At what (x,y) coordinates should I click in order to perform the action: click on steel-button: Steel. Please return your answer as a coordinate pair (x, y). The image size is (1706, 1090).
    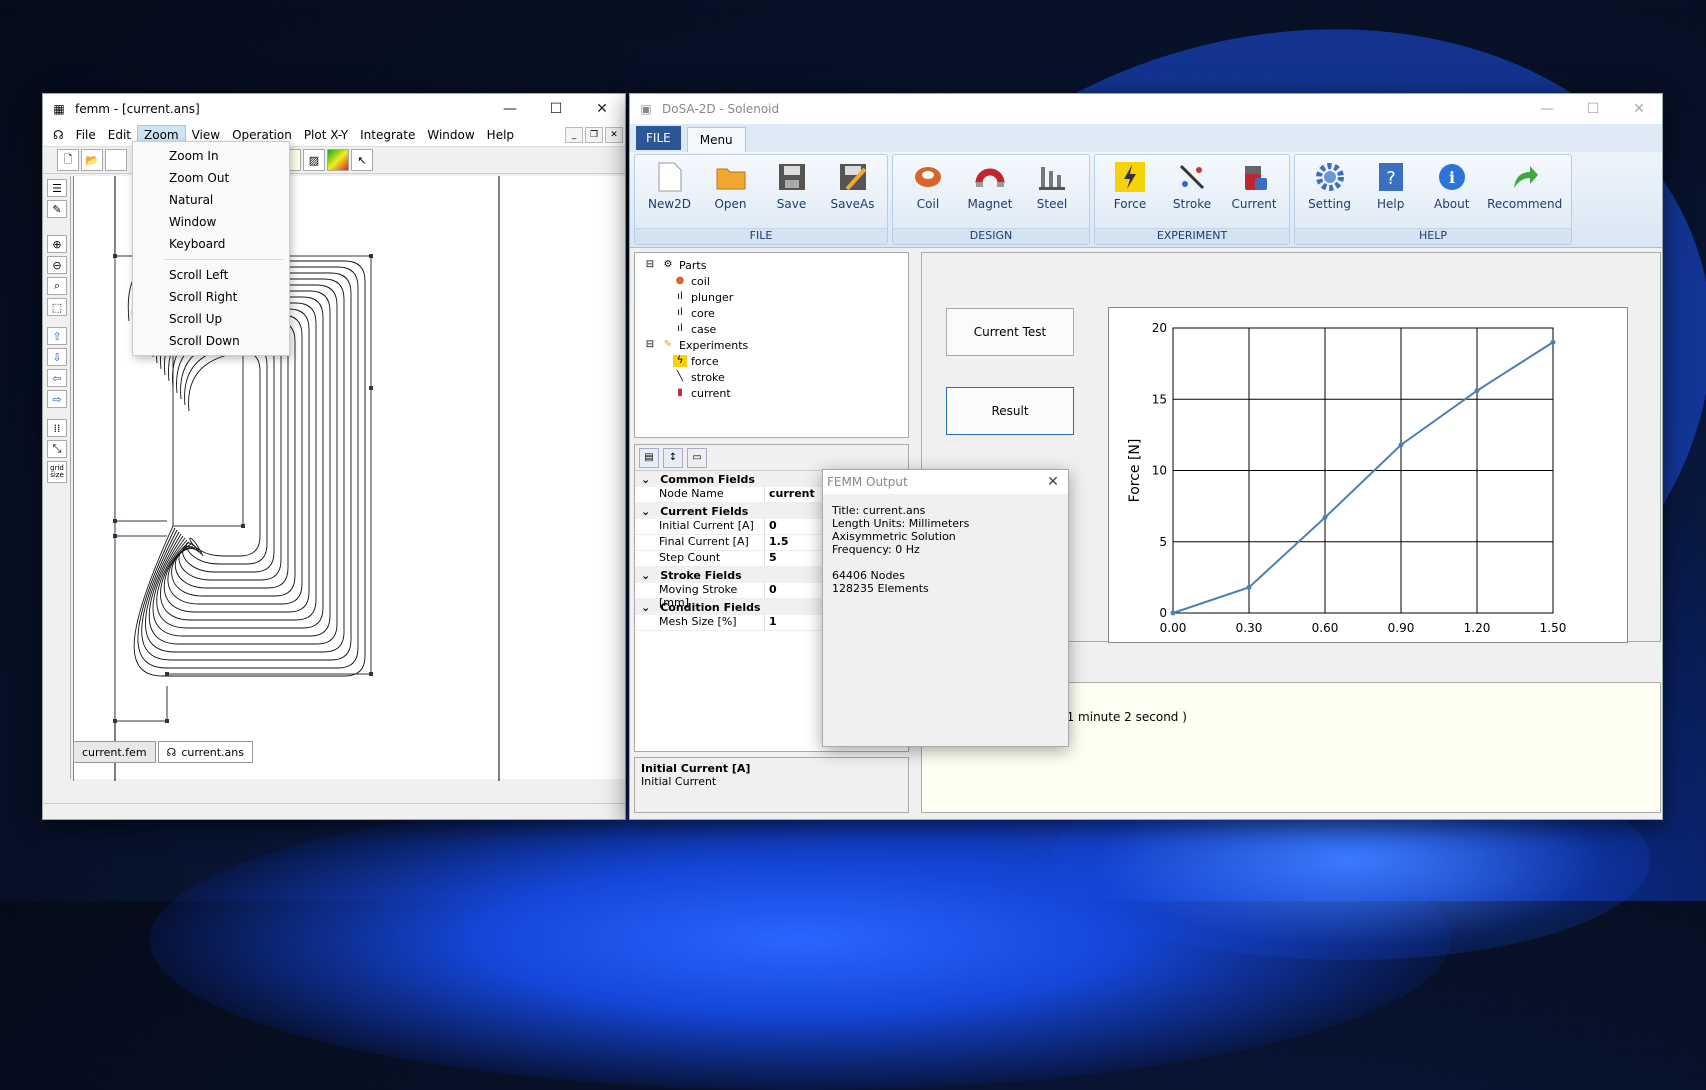
    Looking at the image, I should click on (1052, 193).